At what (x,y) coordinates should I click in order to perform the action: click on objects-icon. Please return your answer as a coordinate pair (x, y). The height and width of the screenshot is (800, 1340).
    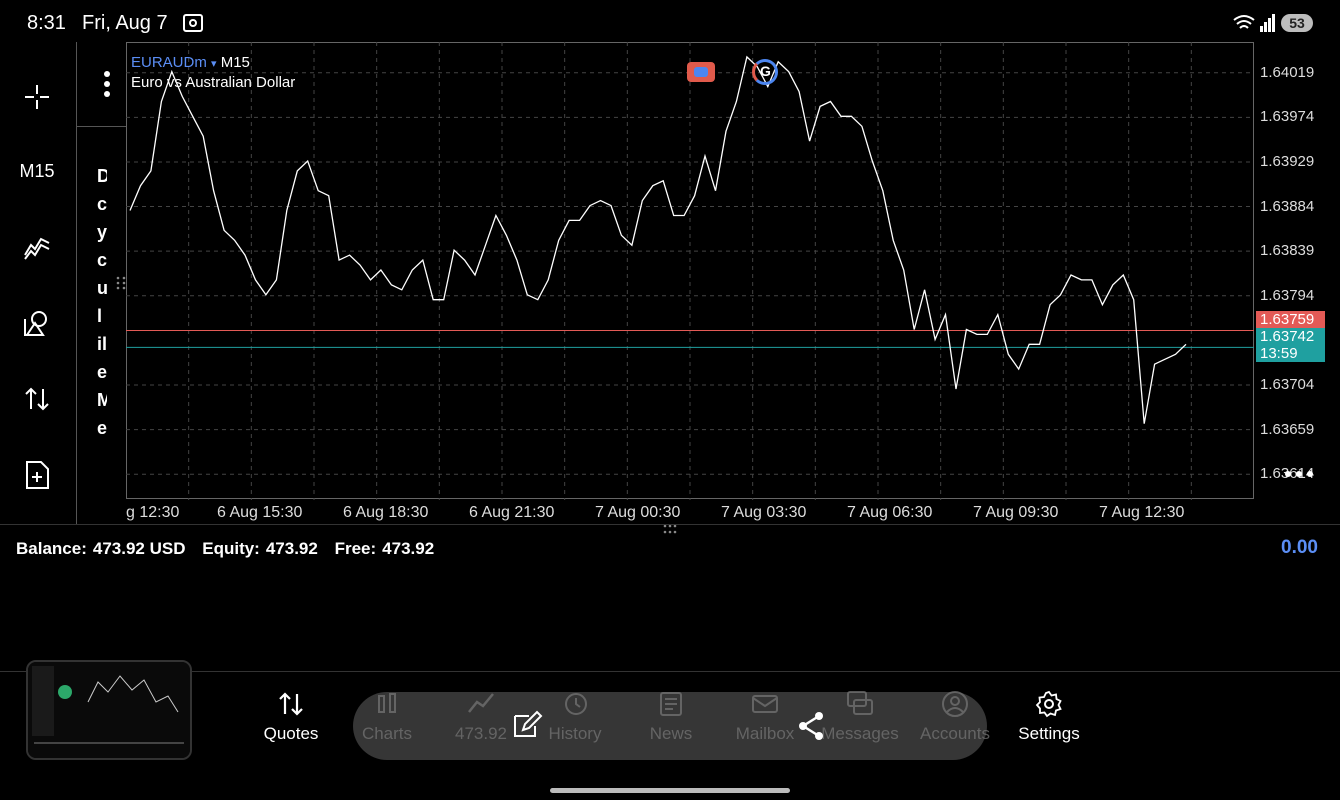
    Looking at the image, I should click on (35, 323).